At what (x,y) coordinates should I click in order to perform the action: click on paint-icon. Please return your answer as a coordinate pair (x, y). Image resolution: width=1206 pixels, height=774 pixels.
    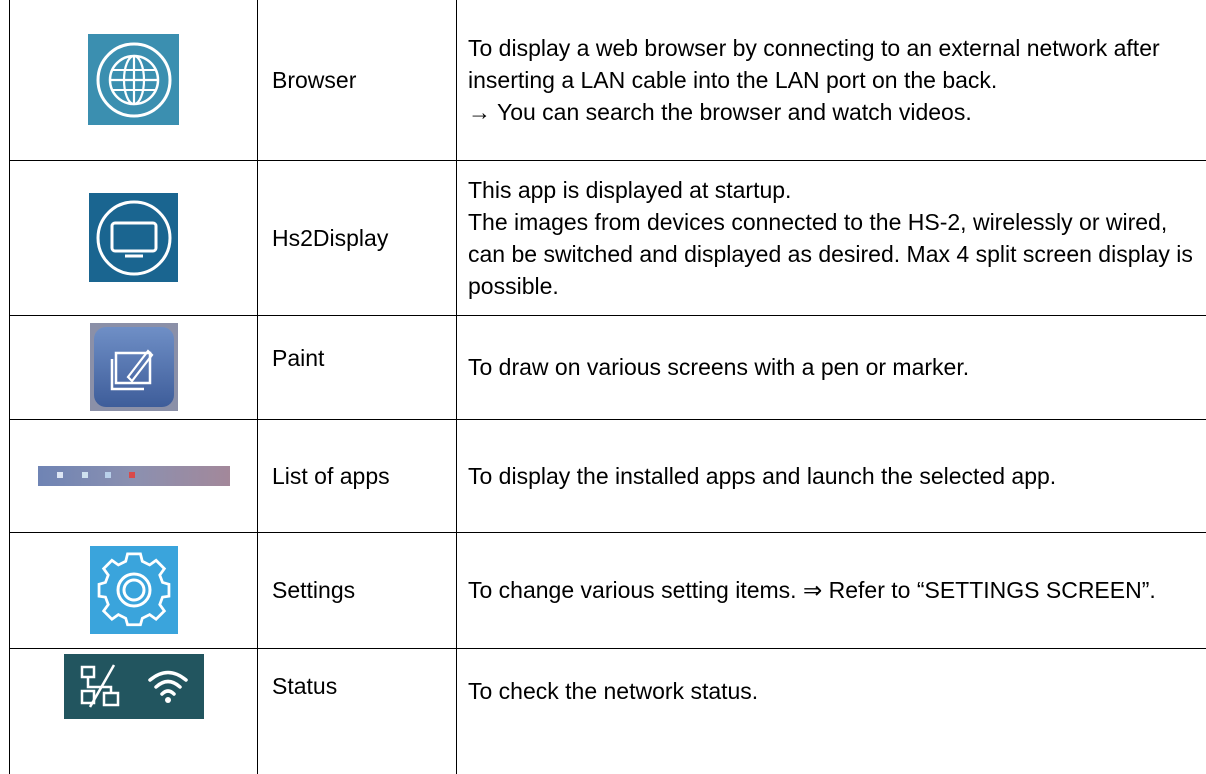
    Looking at the image, I should click on (133, 367).